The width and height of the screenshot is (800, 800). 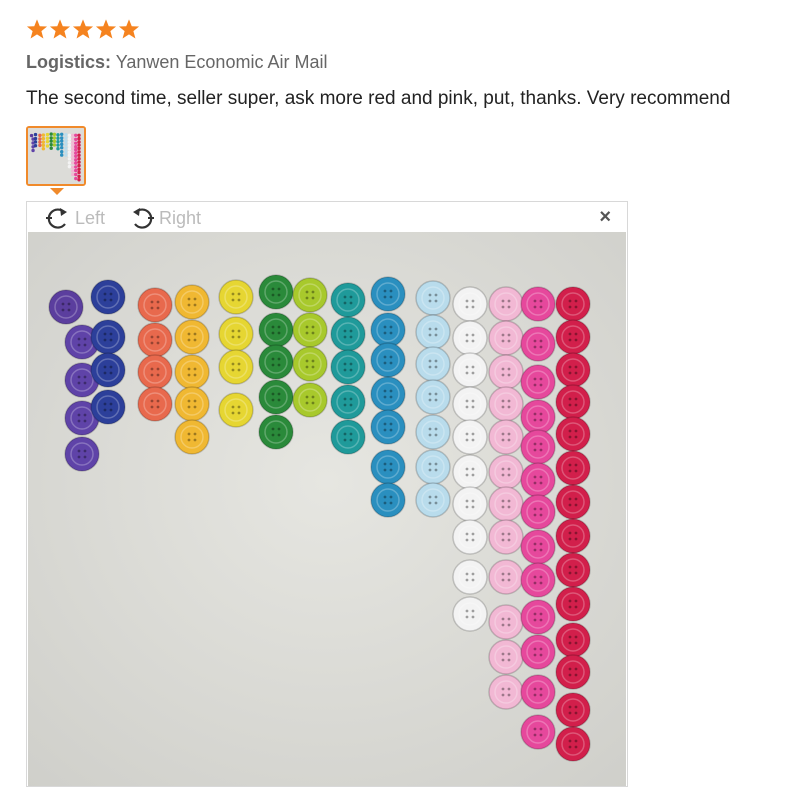 I want to click on thumbnail-image, so click(x=56, y=156).